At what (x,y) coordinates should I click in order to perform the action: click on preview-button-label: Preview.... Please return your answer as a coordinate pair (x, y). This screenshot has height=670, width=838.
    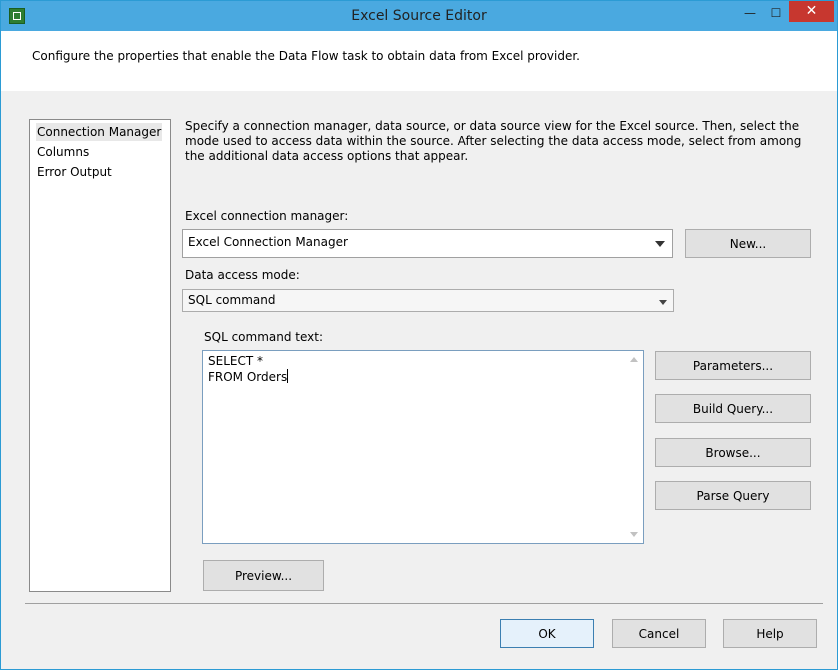
    Looking at the image, I should click on (263, 575).